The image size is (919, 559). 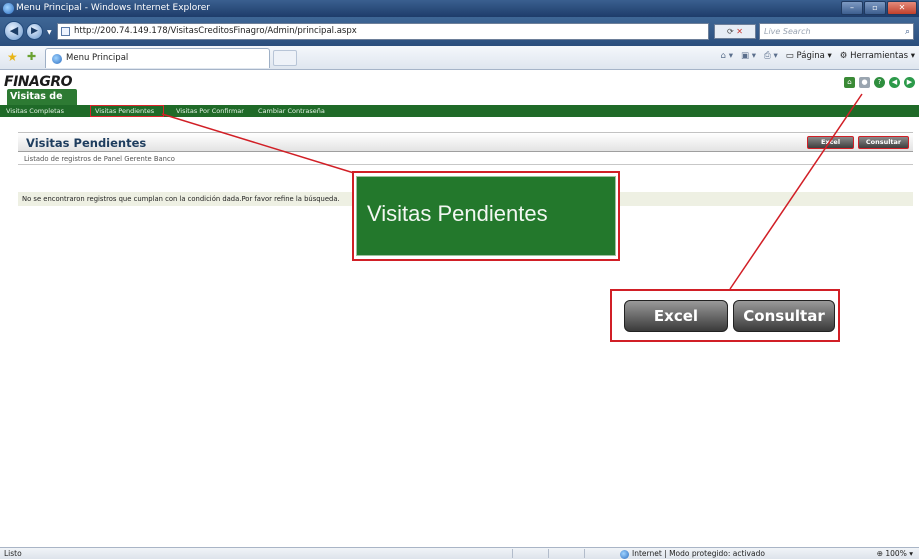 What do you see at coordinates (34, 31) in the screenshot?
I see `forward-button: ▶` at bounding box center [34, 31].